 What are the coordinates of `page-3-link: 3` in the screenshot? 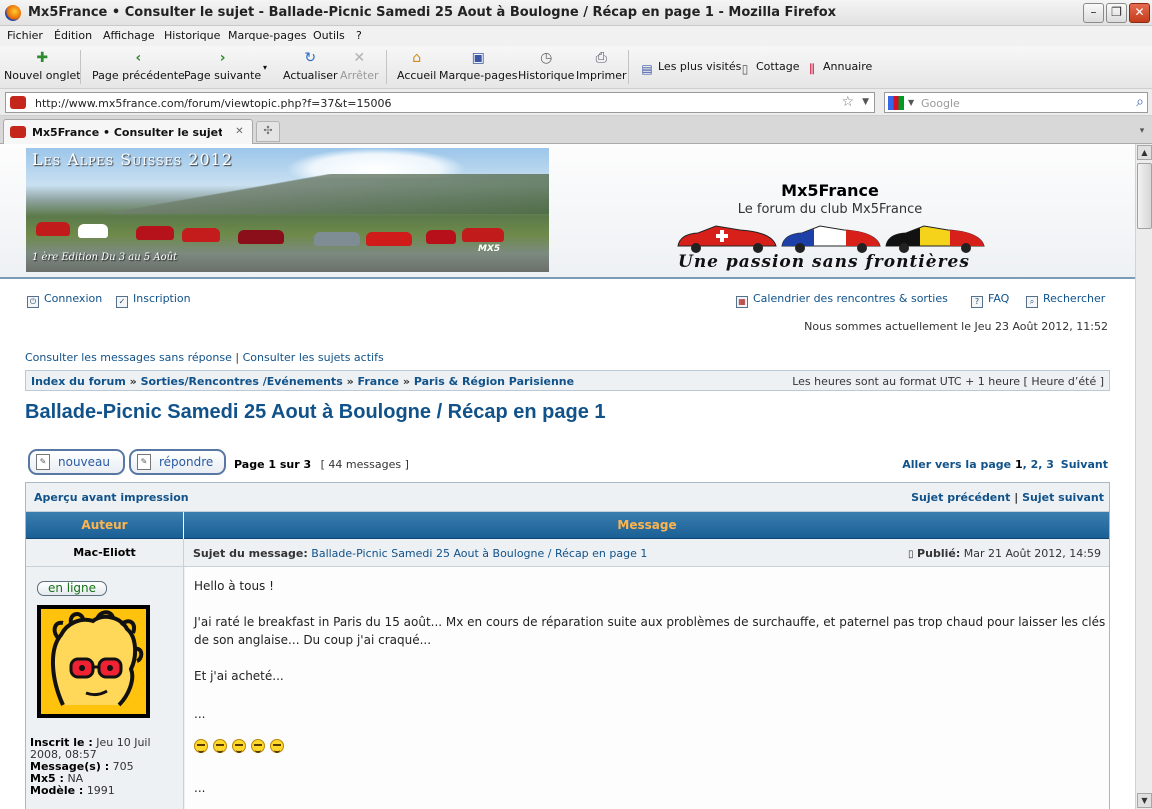 It's located at (1050, 464).